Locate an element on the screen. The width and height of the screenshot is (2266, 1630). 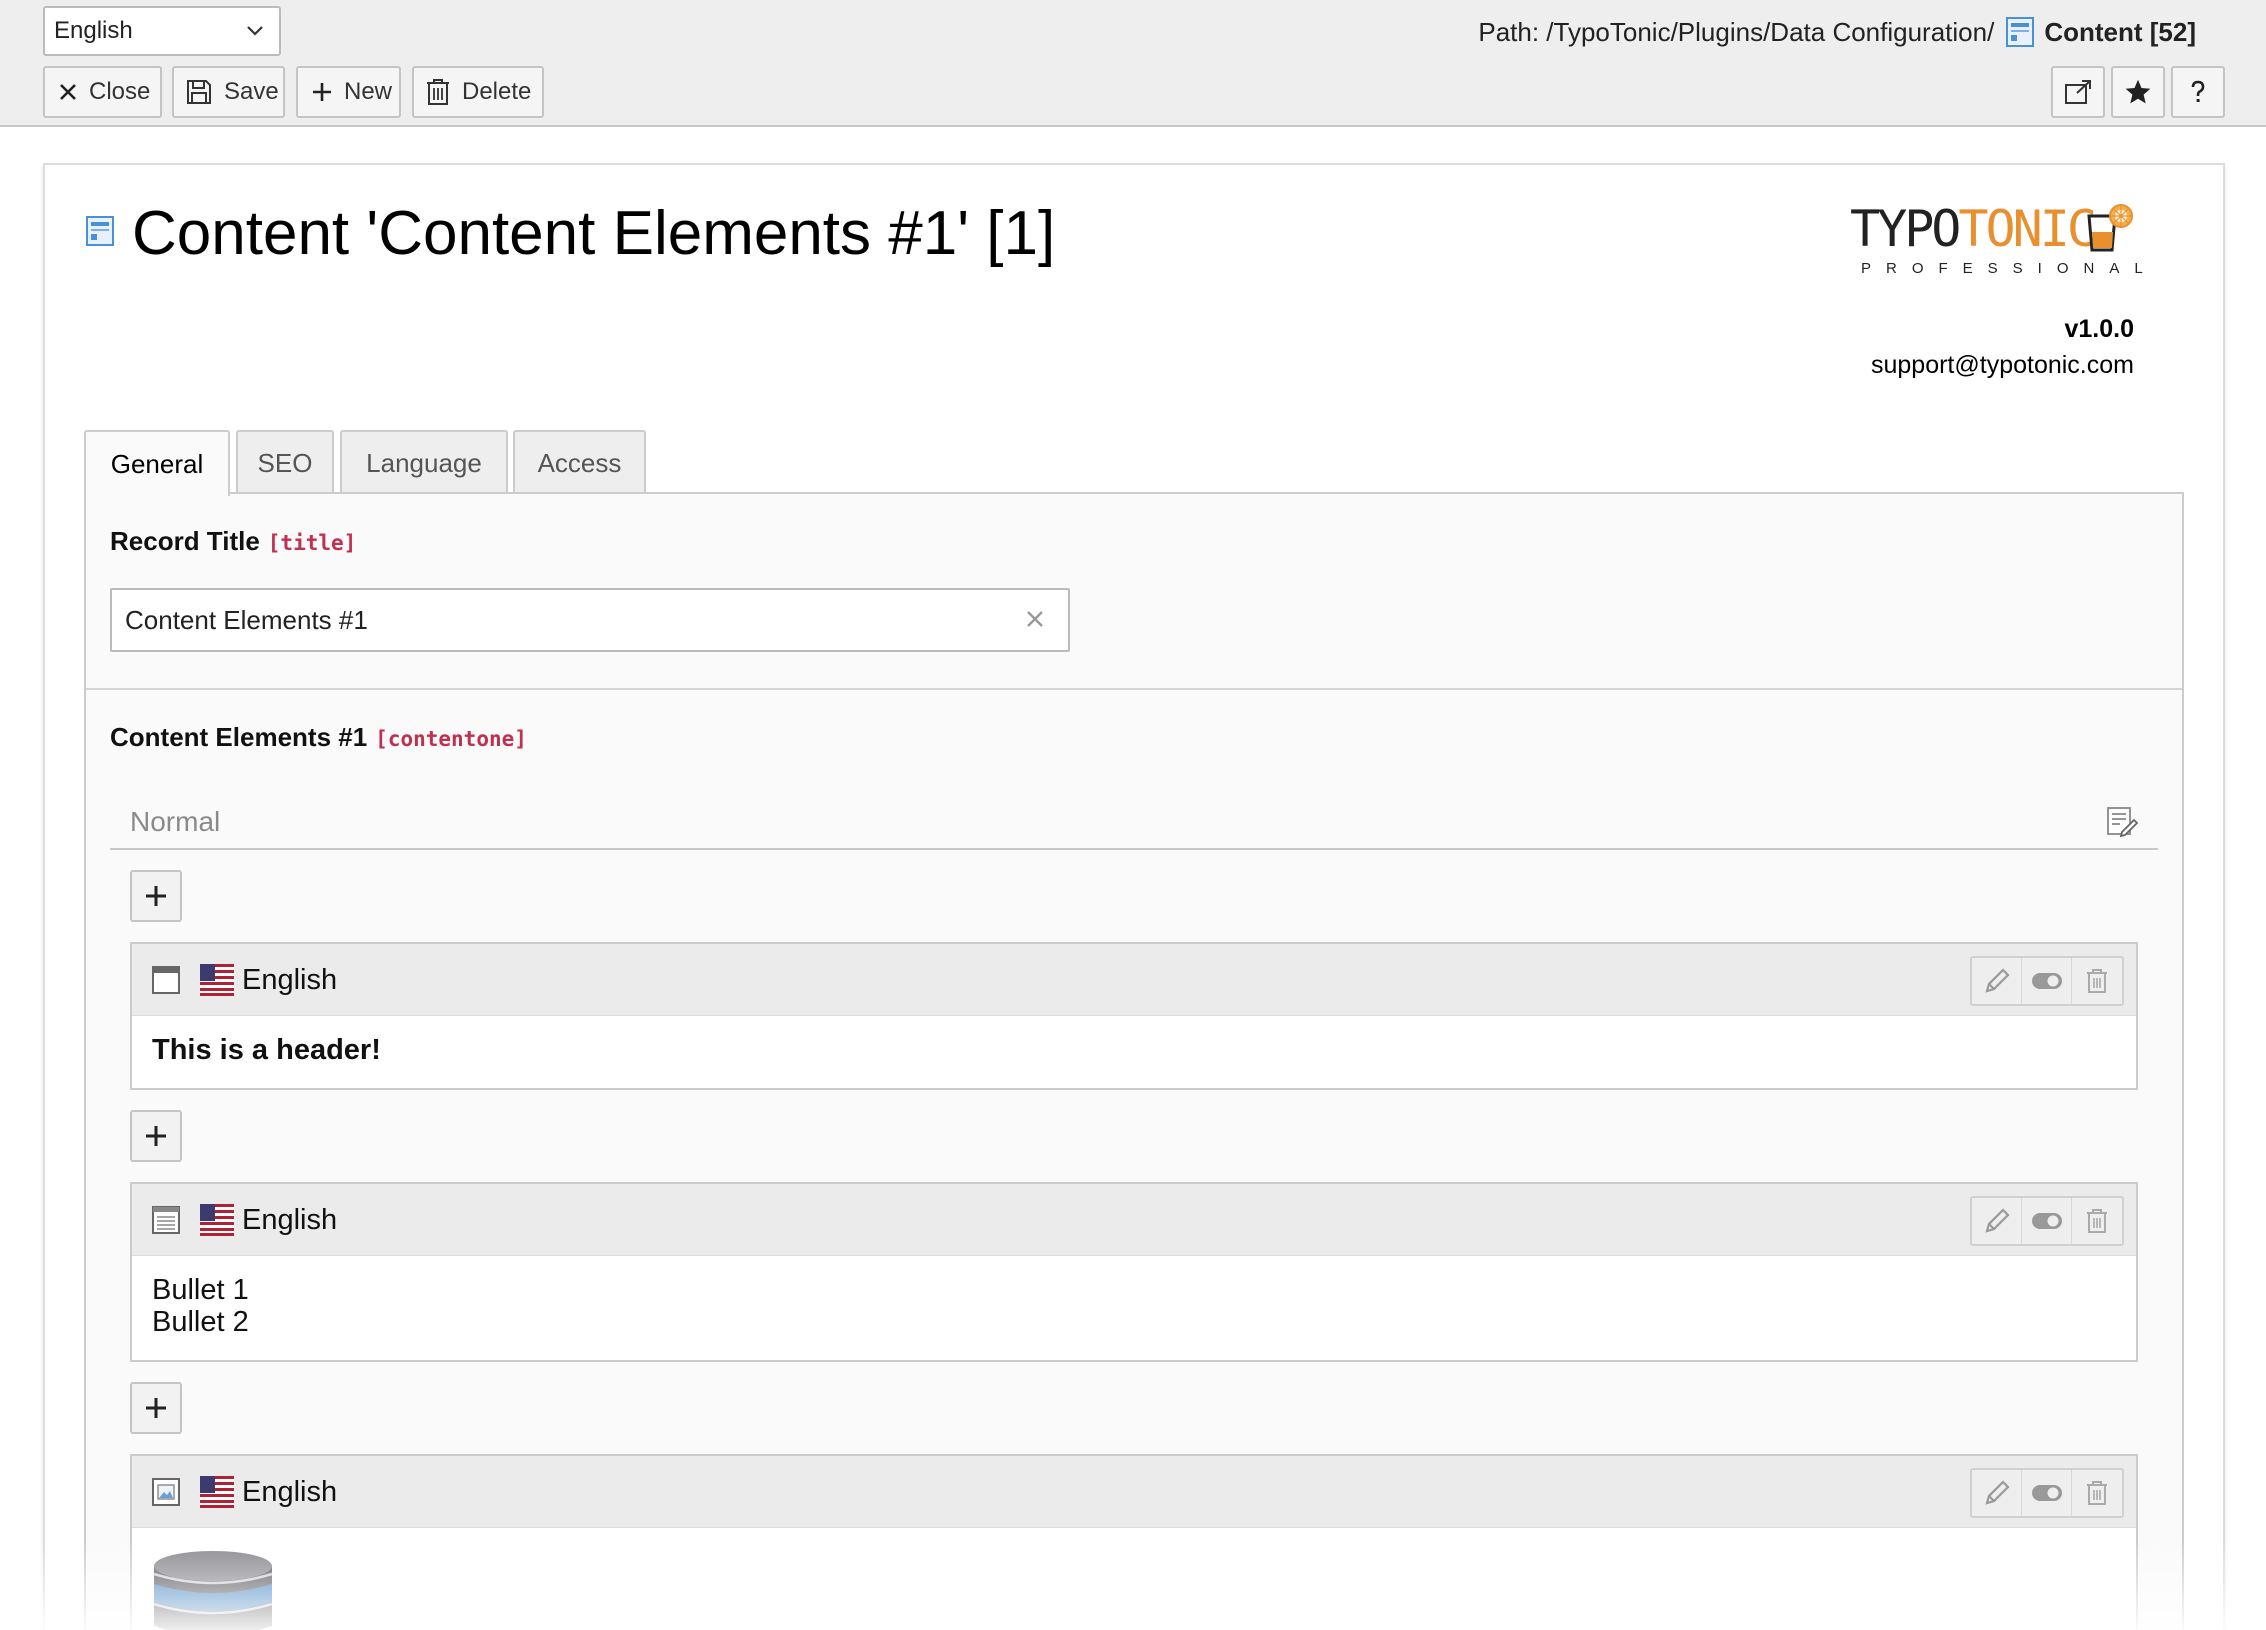
close-button: Close is located at coordinates (102, 92).